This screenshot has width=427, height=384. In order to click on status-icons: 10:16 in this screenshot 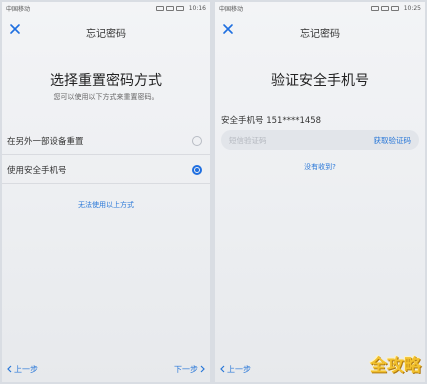, I will do `click(118, 8)`.